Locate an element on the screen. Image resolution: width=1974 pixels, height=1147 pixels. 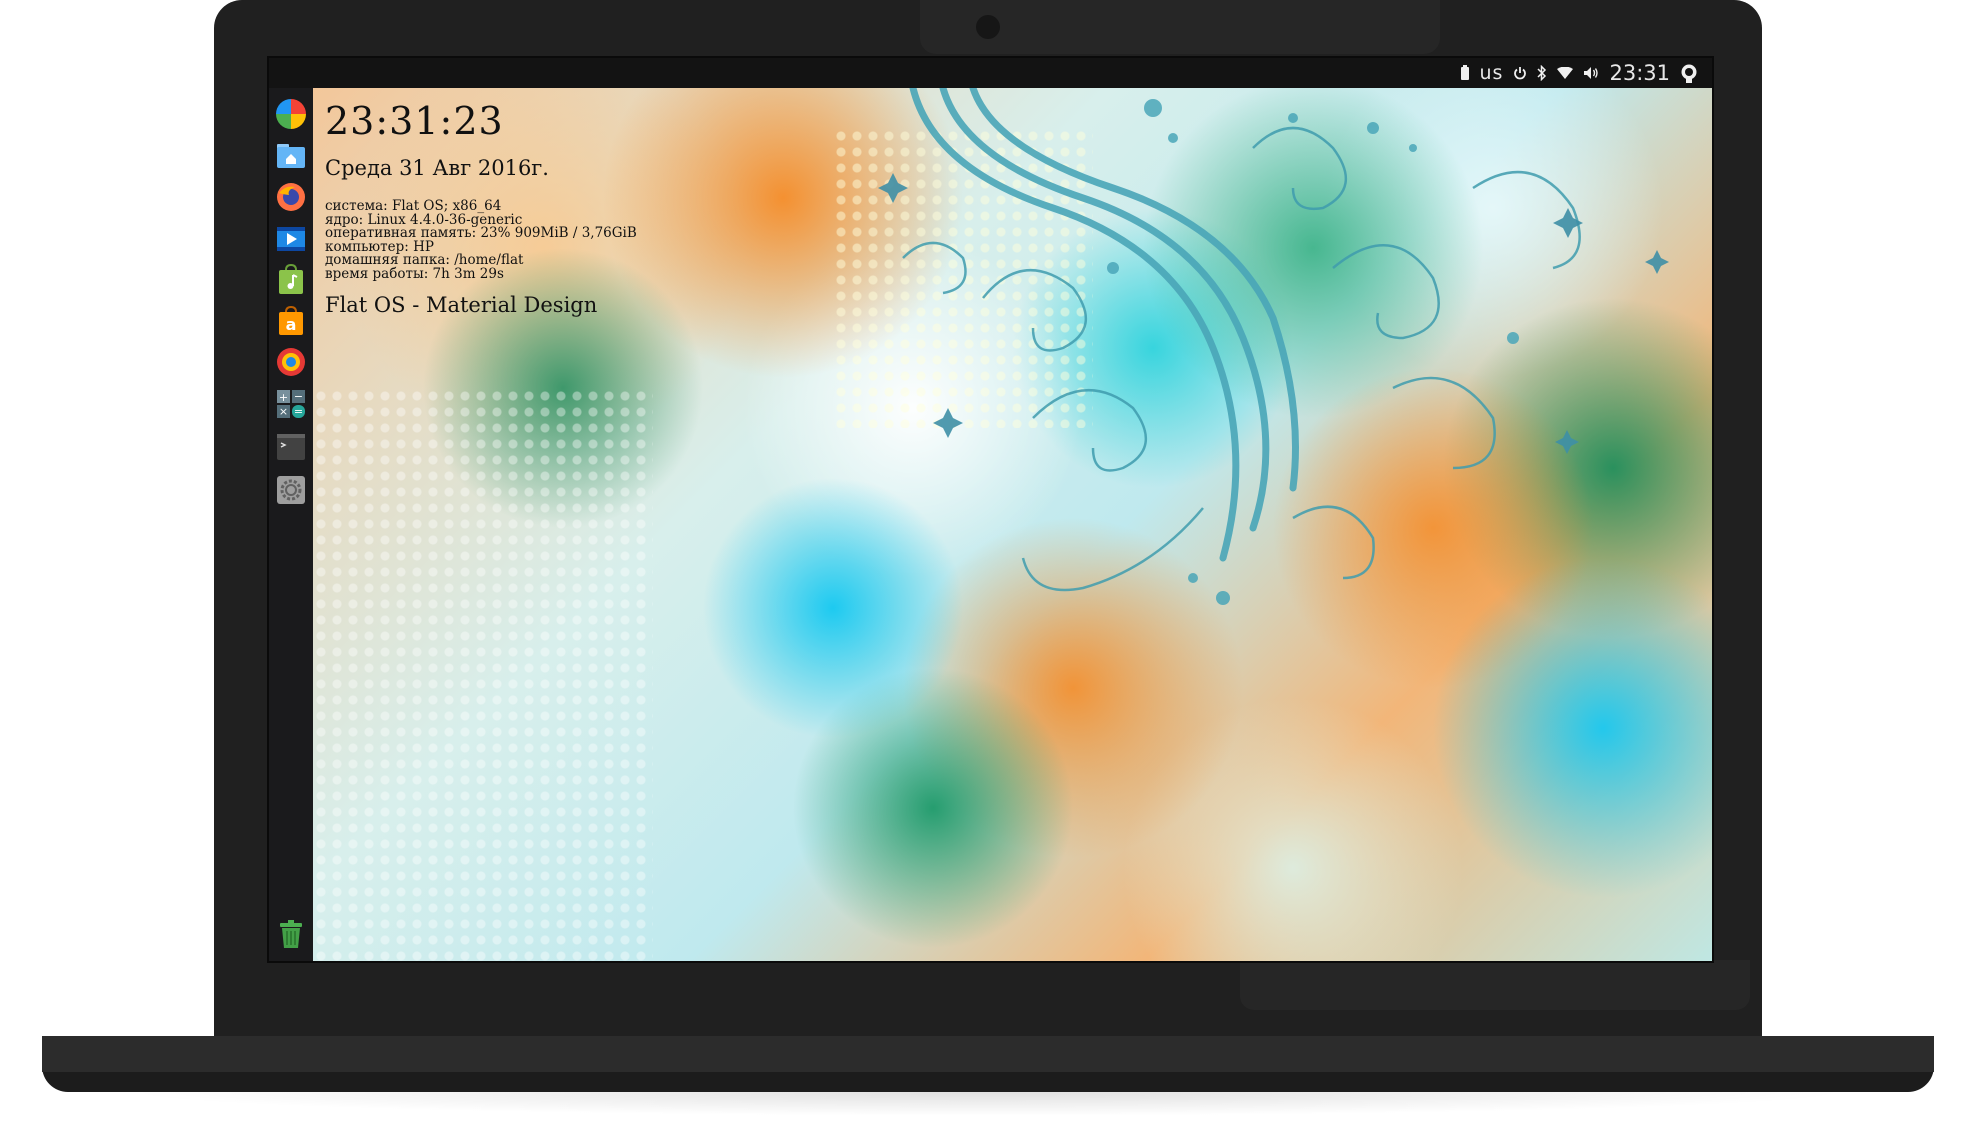
unity-launcher: a + − × = is located at coordinates (291, 524).